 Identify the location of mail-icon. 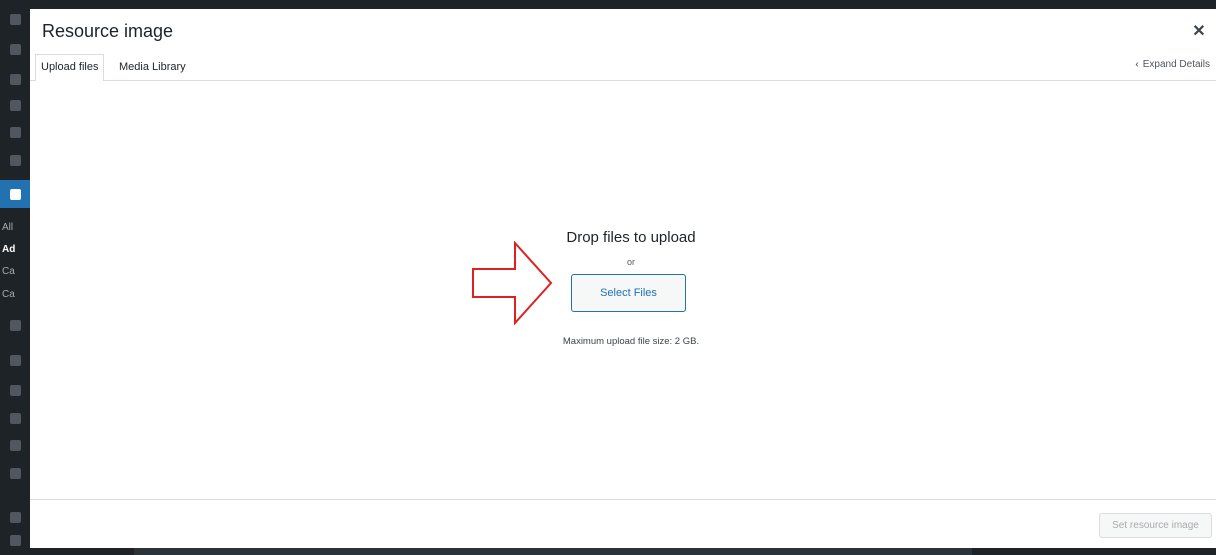
(15, 325).